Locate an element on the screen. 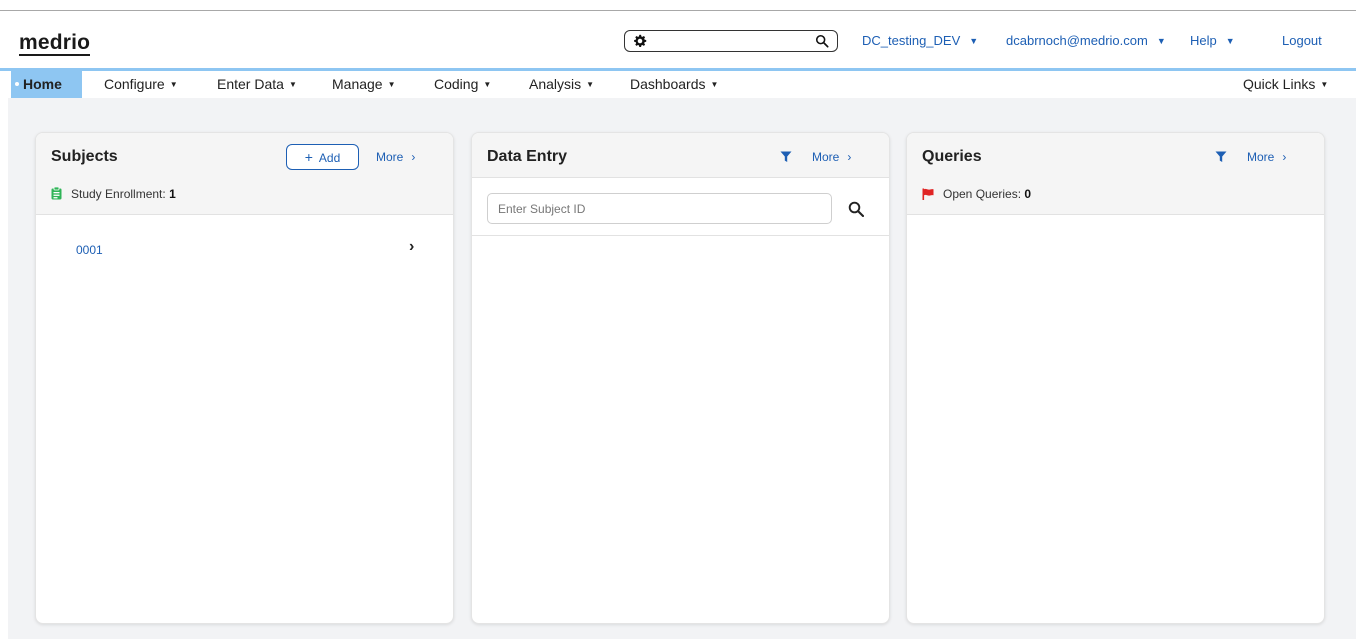  data-entry-more-link: More › is located at coordinates (831, 157).